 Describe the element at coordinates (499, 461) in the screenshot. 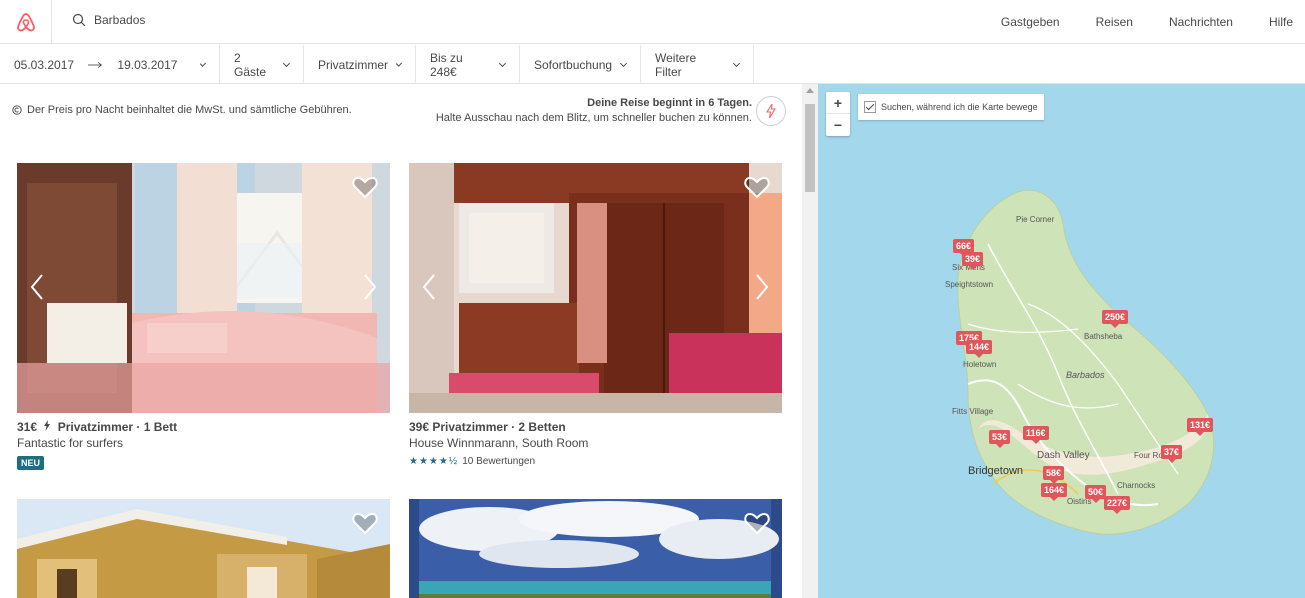

I see `review-count: 10 Bewertungen` at that location.